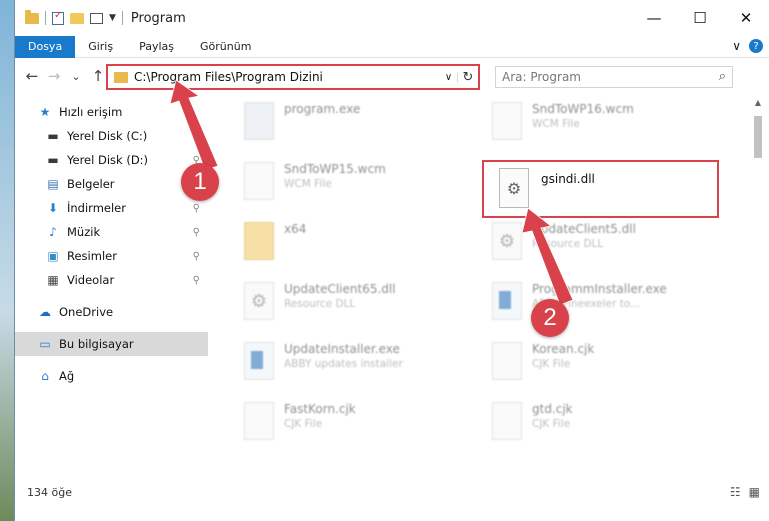 Image resolution: width=769 pixels, height=521 pixels. I want to click on step-badge-1: 1, so click(200, 182).